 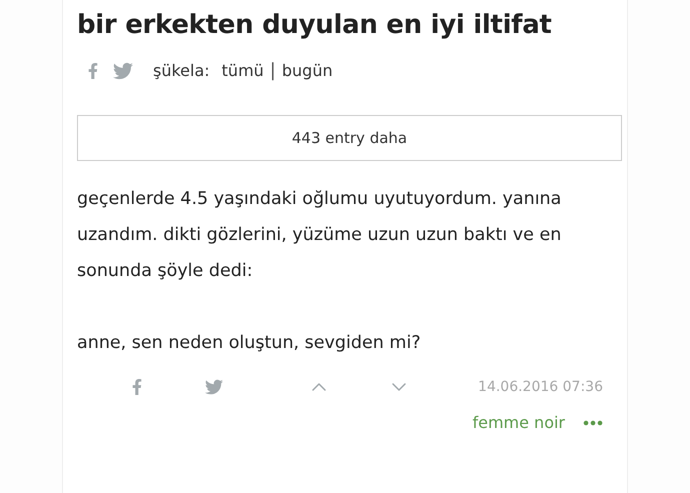 What do you see at coordinates (349, 138) in the screenshot?
I see `more-entries-button: 443 entry daha` at bounding box center [349, 138].